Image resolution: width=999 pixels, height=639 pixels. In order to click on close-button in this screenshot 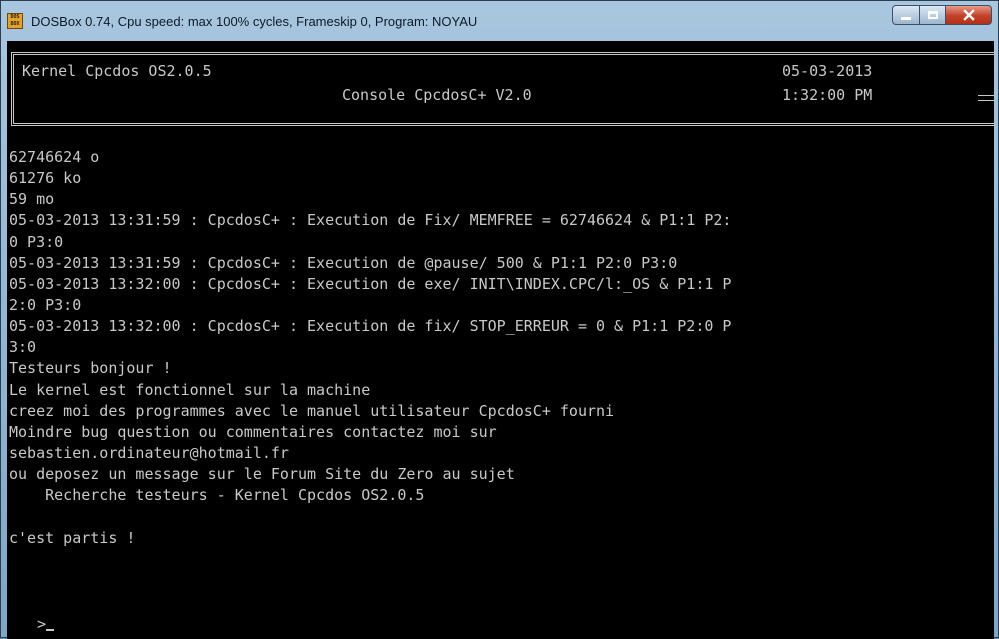, I will do `click(969, 15)`.